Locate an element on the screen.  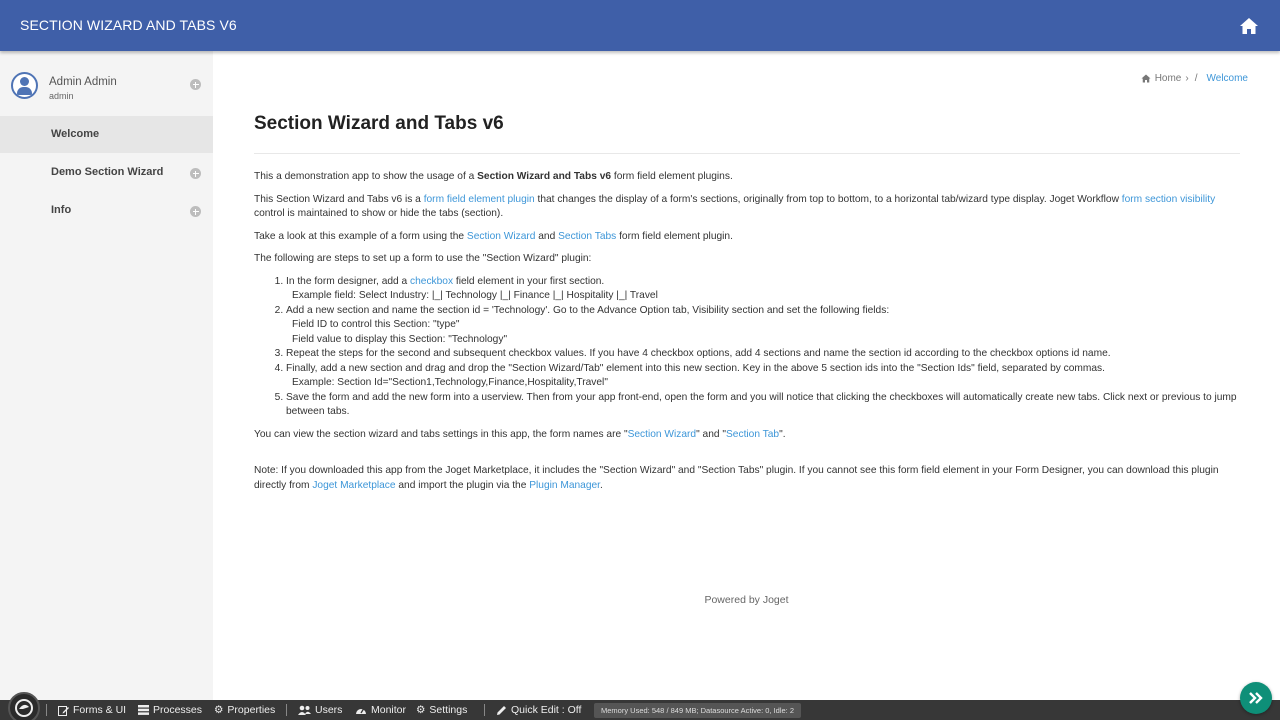
settings-button: ⚙ Settings is located at coordinates (441, 710).